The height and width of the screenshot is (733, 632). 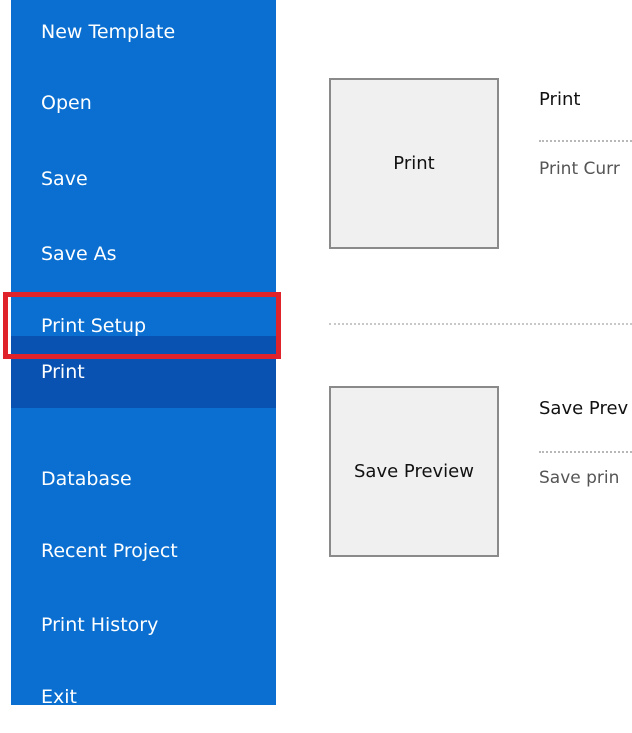 I want to click on save-preview-action-divider, so click(x=585, y=452).